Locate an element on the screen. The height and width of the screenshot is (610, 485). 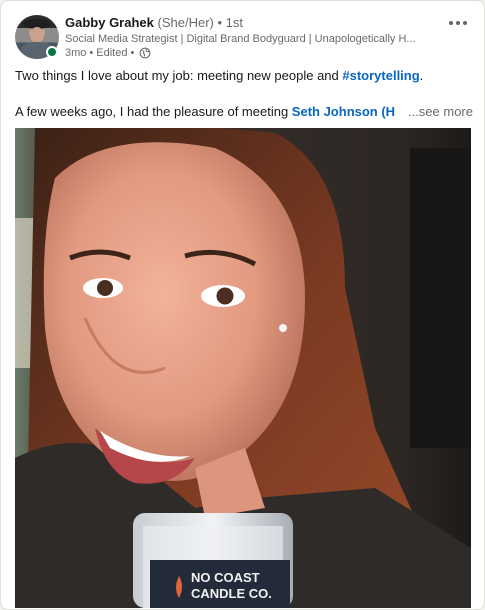
more-options-button is located at coordinates (458, 23).